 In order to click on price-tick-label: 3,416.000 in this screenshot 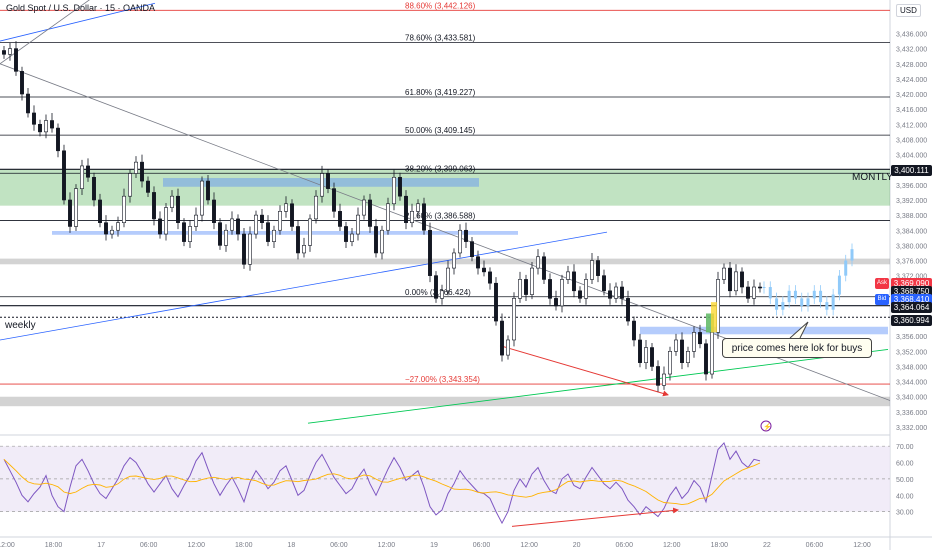, I will do `click(911, 110)`.